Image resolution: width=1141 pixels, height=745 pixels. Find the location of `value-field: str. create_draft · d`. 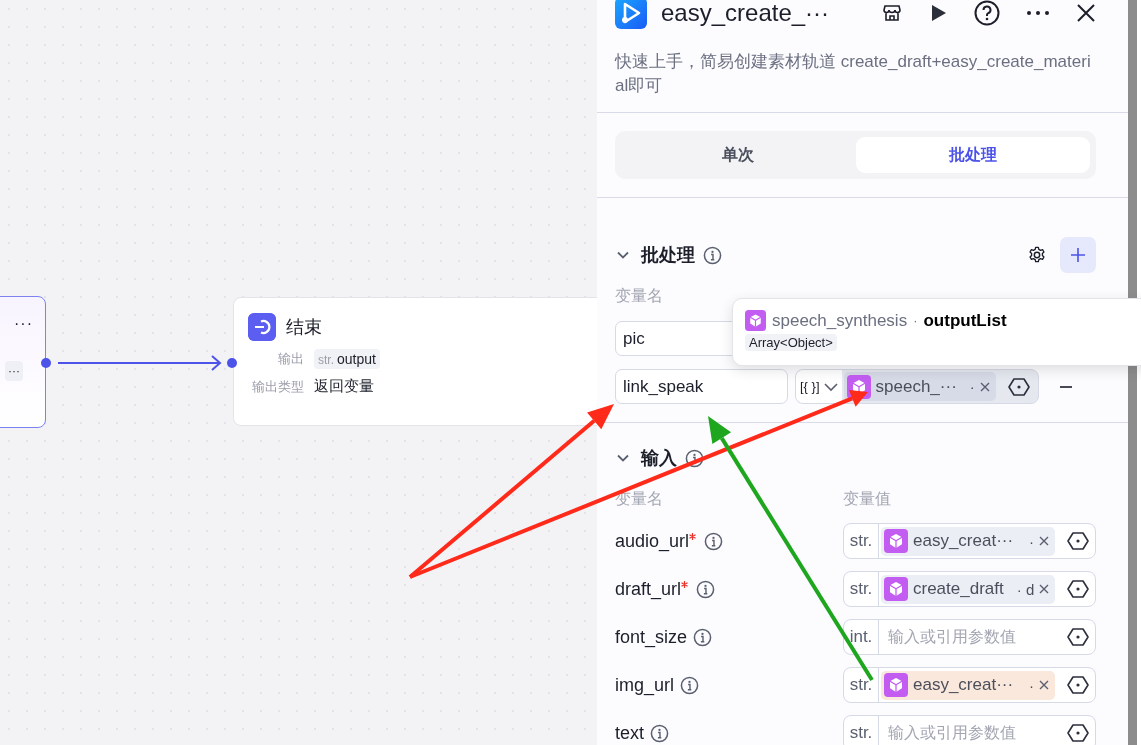

value-field: str. create_draft · d is located at coordinates (970, 589).